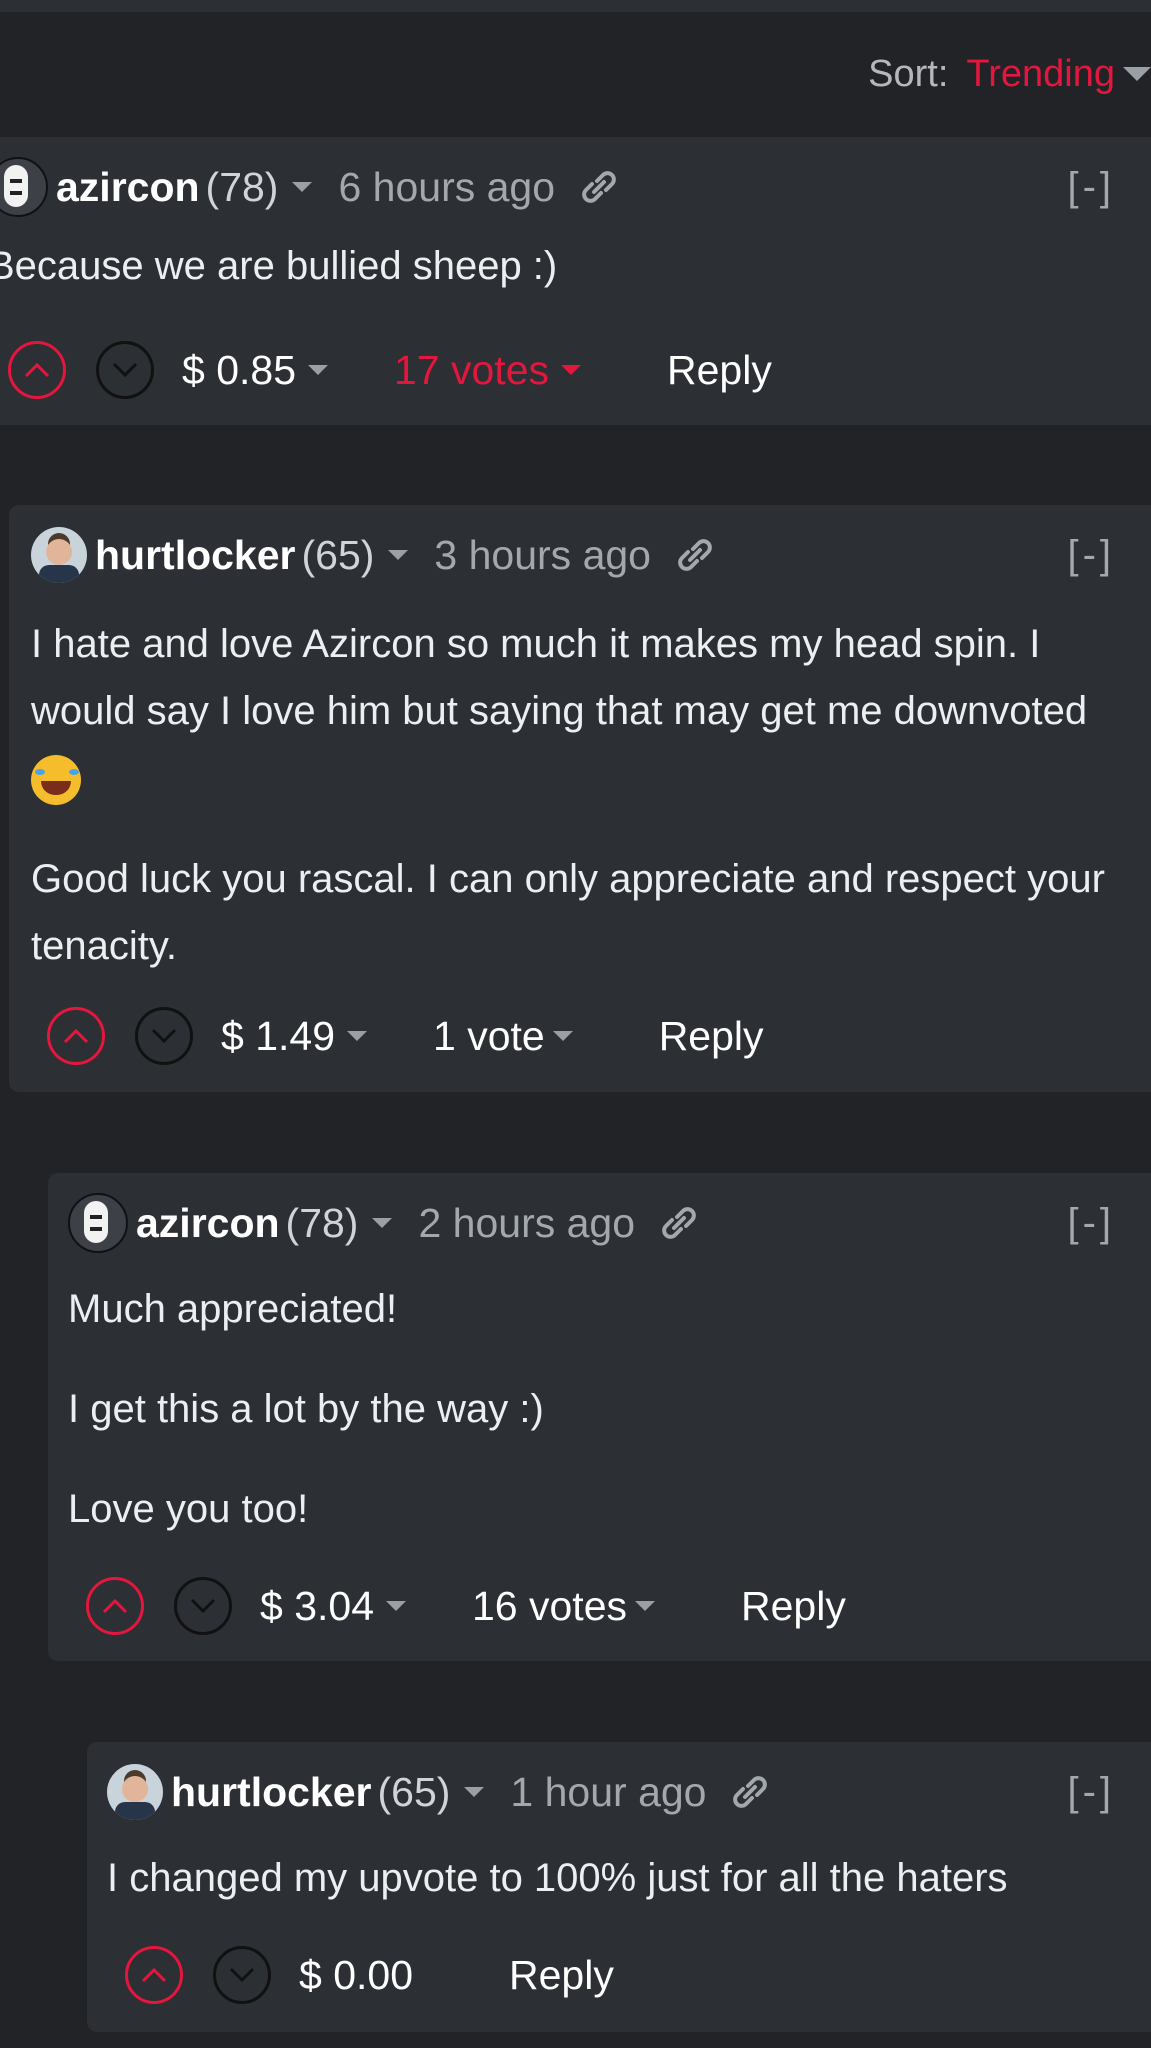  Describe the element at coordinates (390, 370) in the screenshot. I see `comment-actions: $ 0.85 17 votes Reply` at that location.